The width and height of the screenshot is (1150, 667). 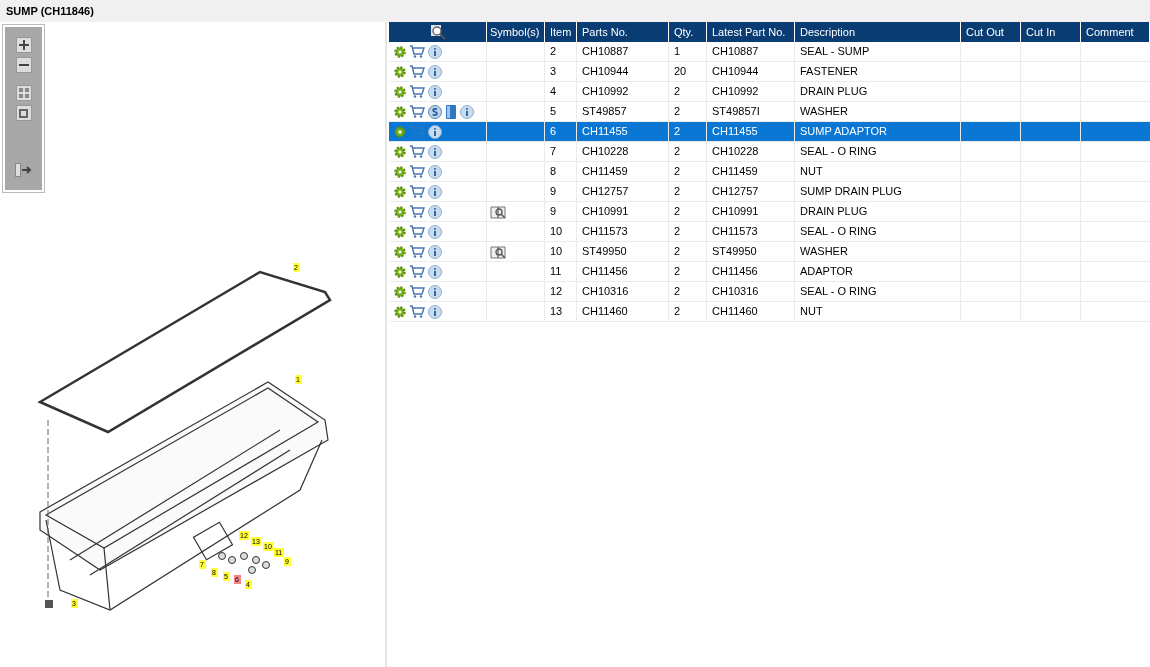 I want to click on table-cell: 7, so click(x=561, y=151).